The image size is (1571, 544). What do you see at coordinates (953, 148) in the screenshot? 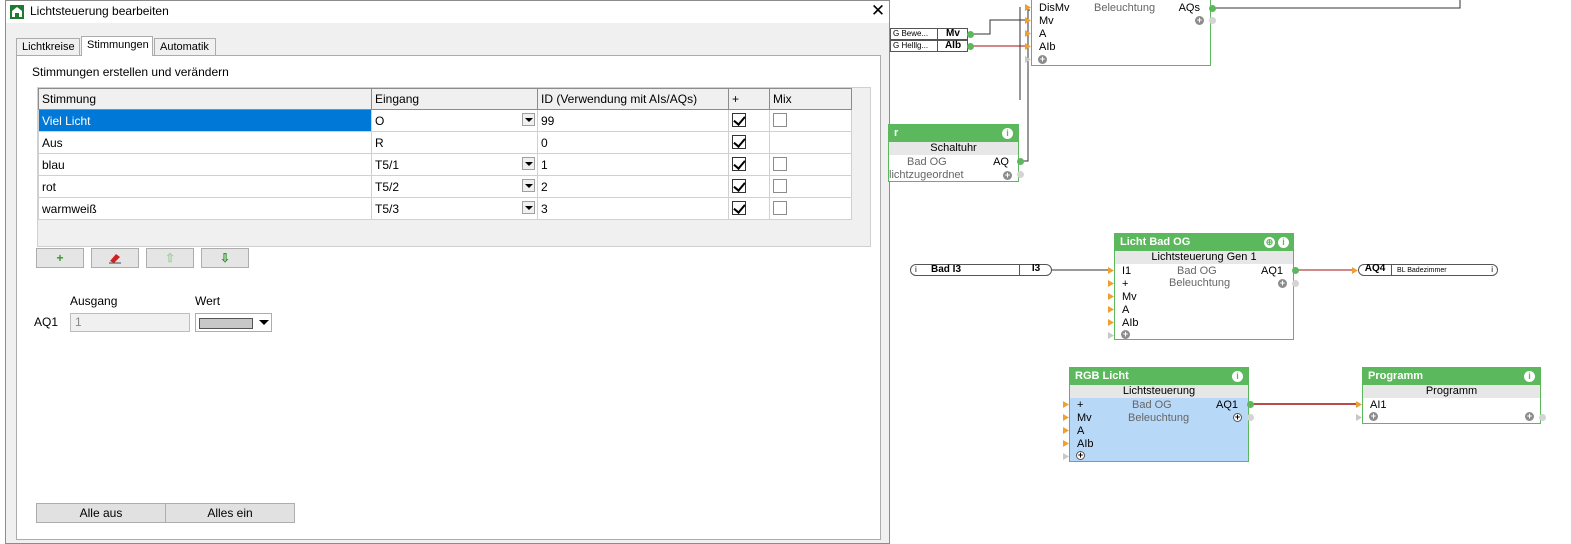
I see `block-subtitle: Schaltuhr` at bounding box center [953, 148].